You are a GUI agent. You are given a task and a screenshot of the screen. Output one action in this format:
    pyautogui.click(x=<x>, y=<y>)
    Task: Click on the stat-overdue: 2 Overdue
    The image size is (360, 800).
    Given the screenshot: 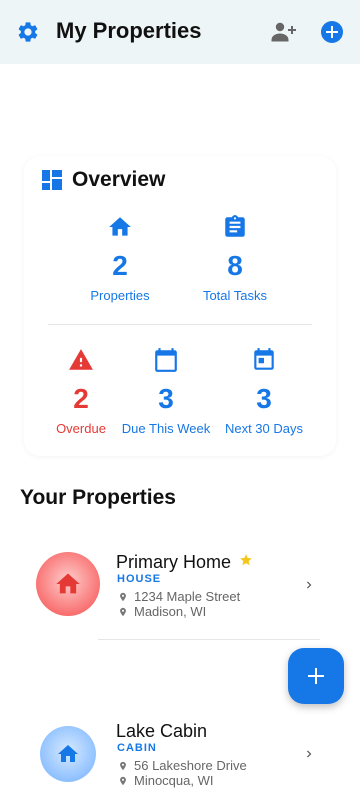 What is the action you would take?
    pyautogui.click(x=81, y=391)
    